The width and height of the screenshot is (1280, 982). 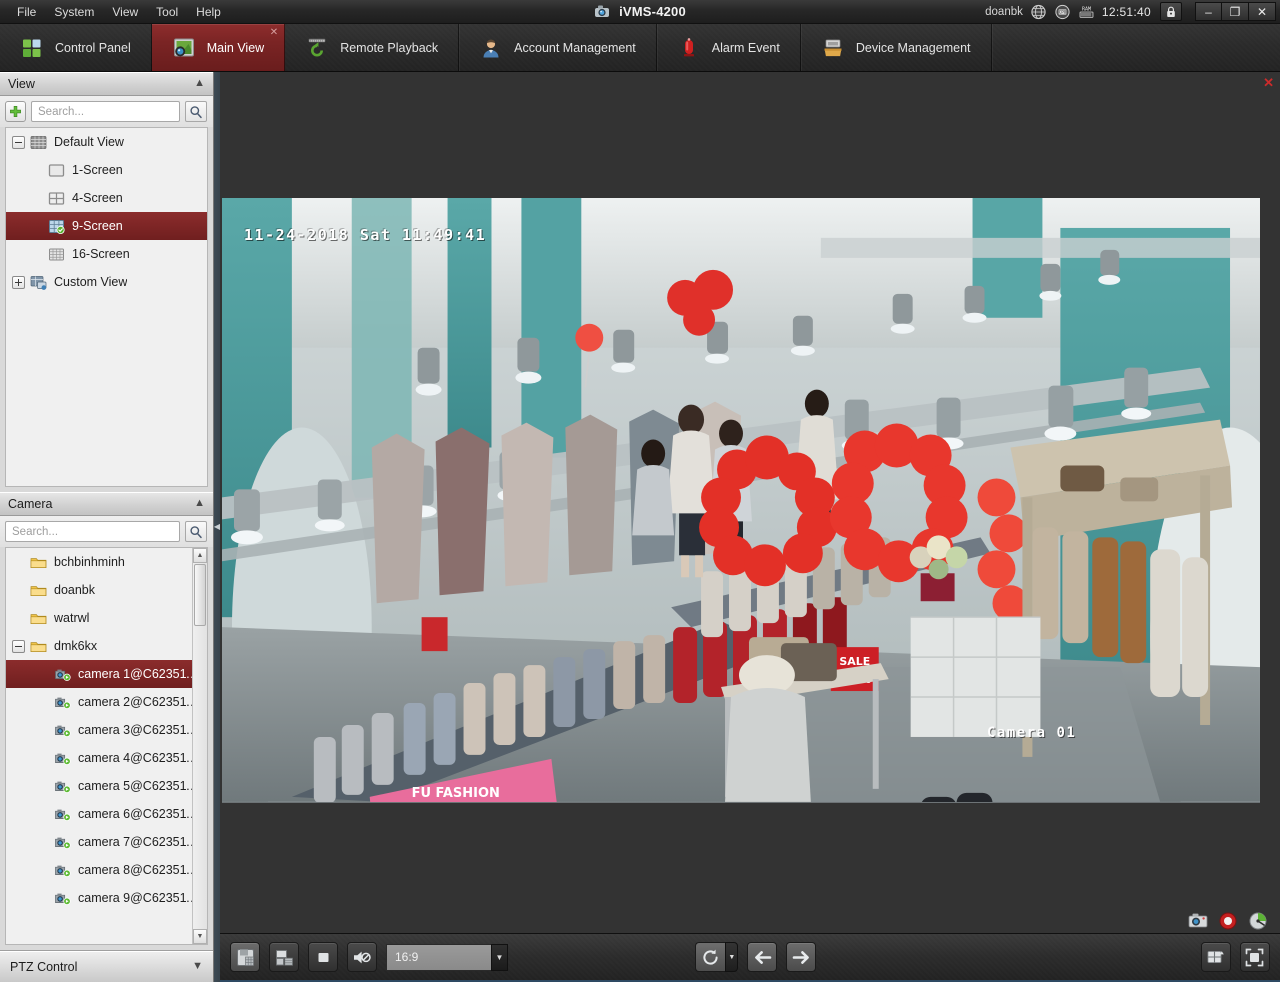 What do you see at coordinates (72, 618) in the screenshot?
I see `tree-item-label: watrwl` at bounding box center [72, 618].